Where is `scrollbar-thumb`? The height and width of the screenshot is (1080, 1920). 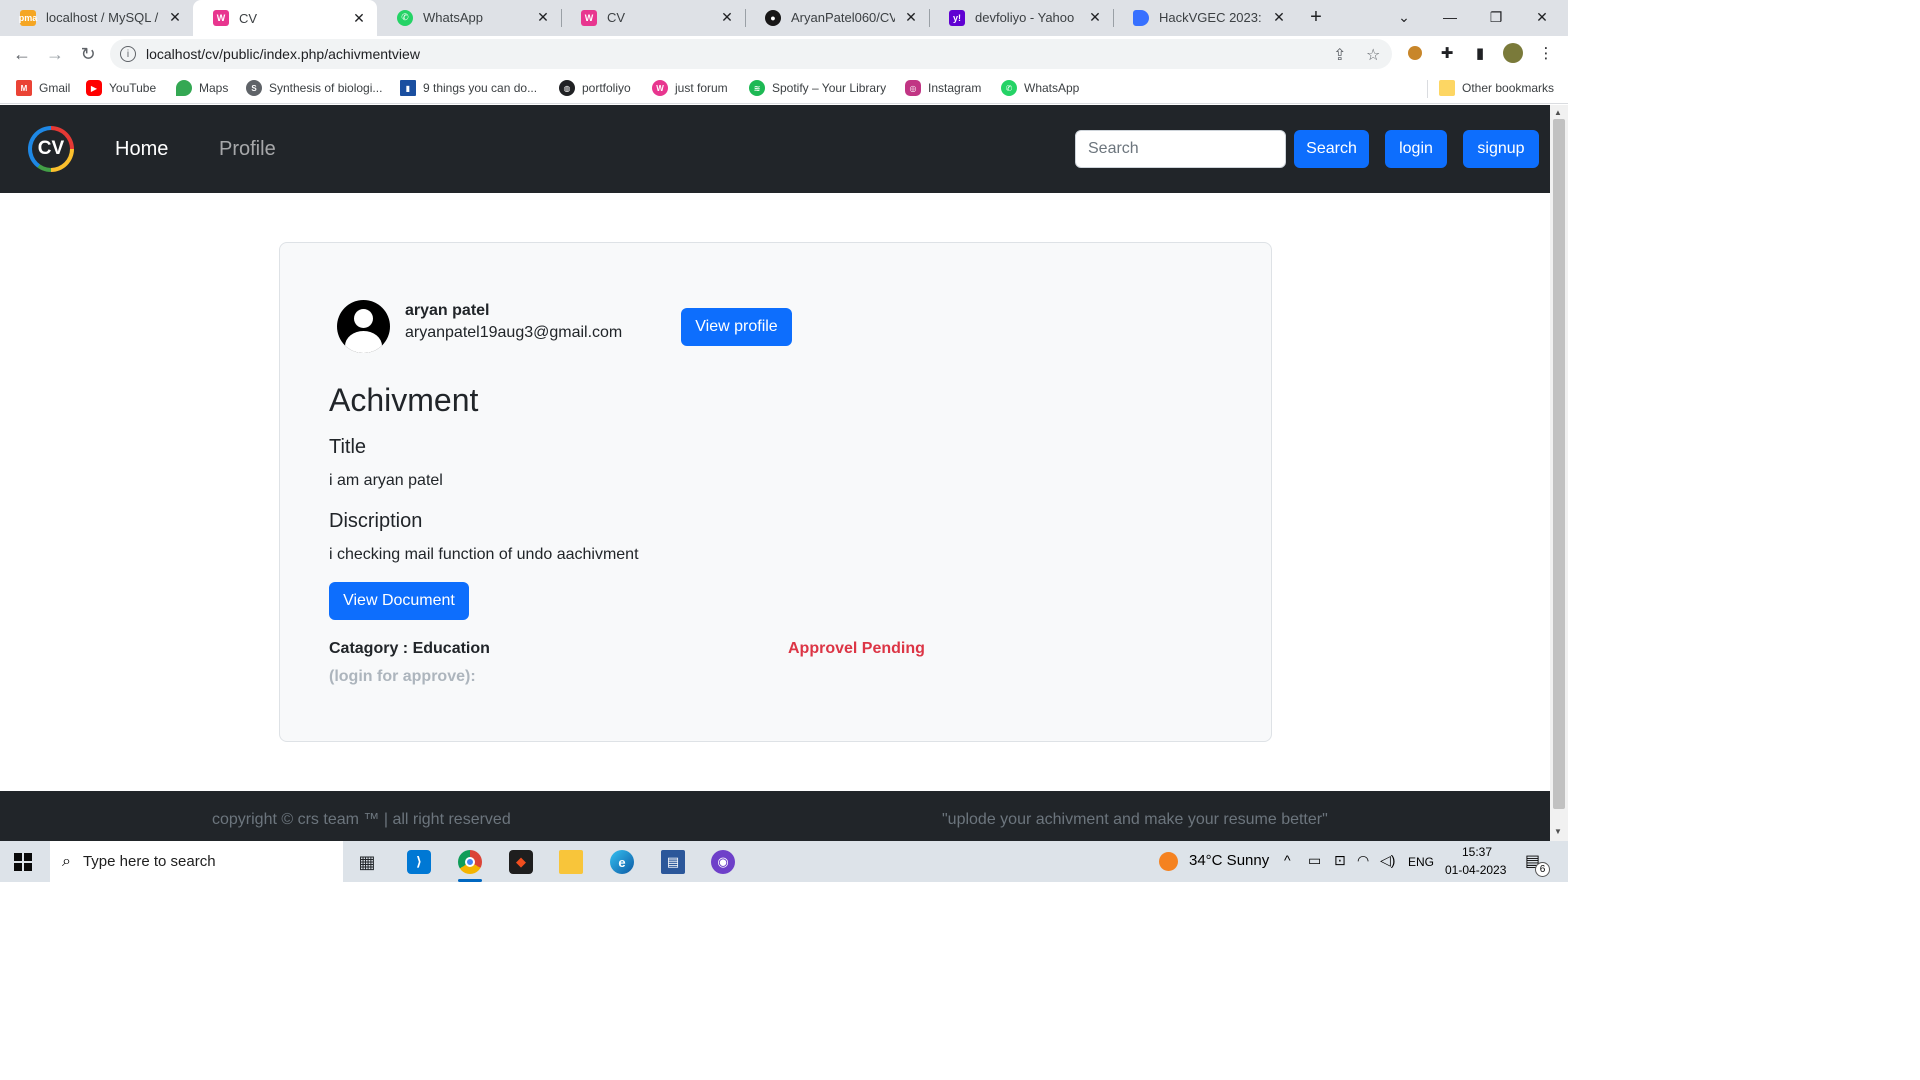 scrollbar-thumb is located at coordinates (1559, 464).